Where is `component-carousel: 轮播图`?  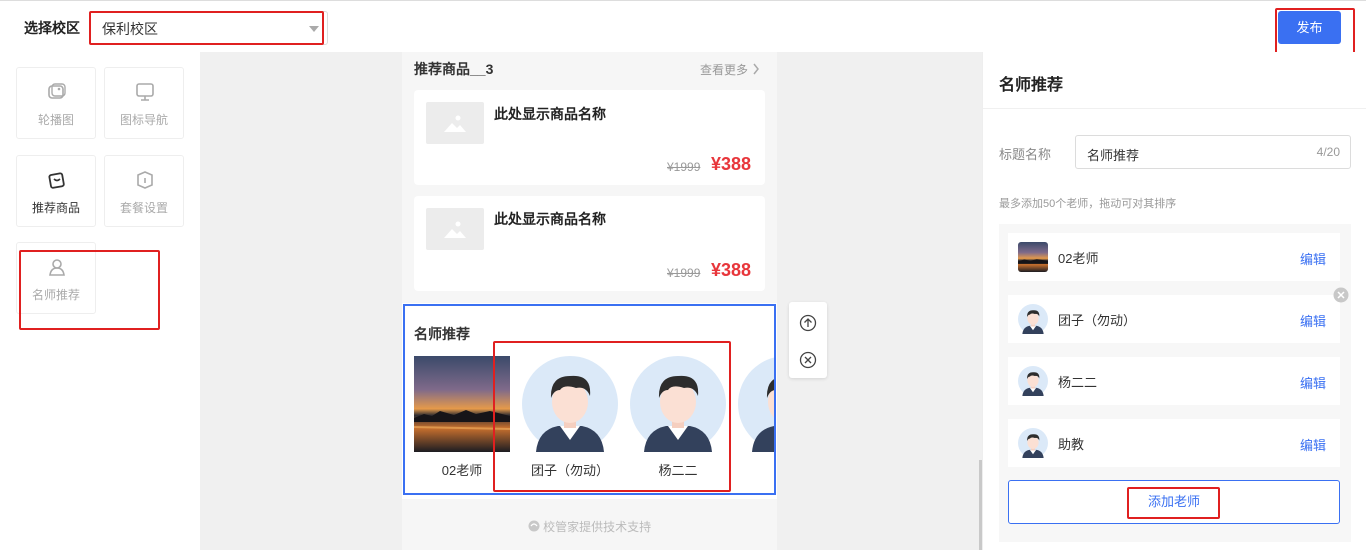
component-carousel: 轮播图 is located at coordinates (56, 103).